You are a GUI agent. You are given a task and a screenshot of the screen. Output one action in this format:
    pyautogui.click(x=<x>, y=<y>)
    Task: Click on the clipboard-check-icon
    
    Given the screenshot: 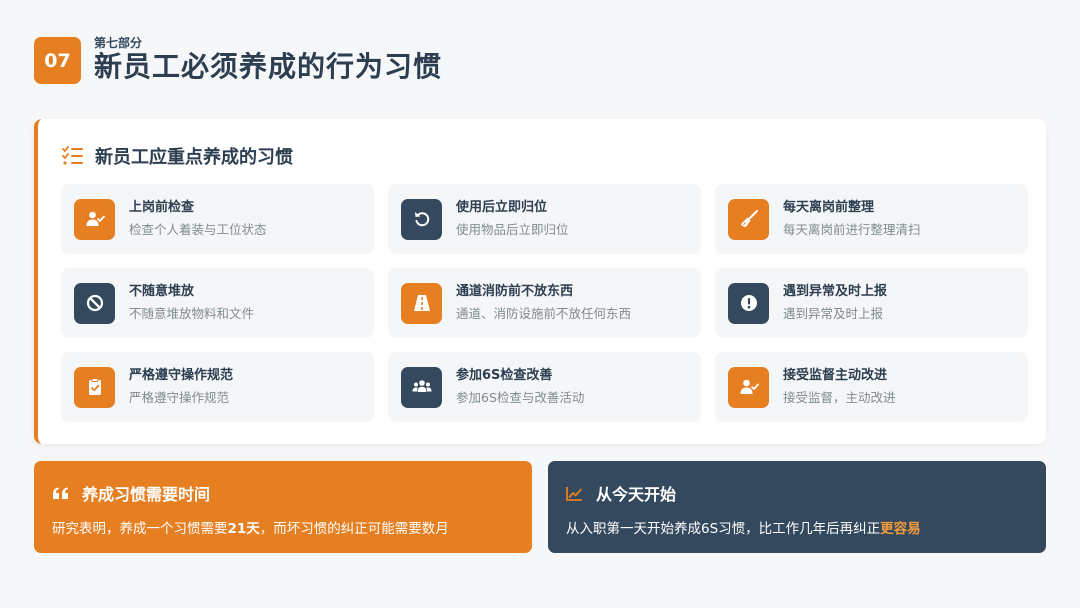 What is the action you would take?
    pyautogui.click(x=94, y=387)
    